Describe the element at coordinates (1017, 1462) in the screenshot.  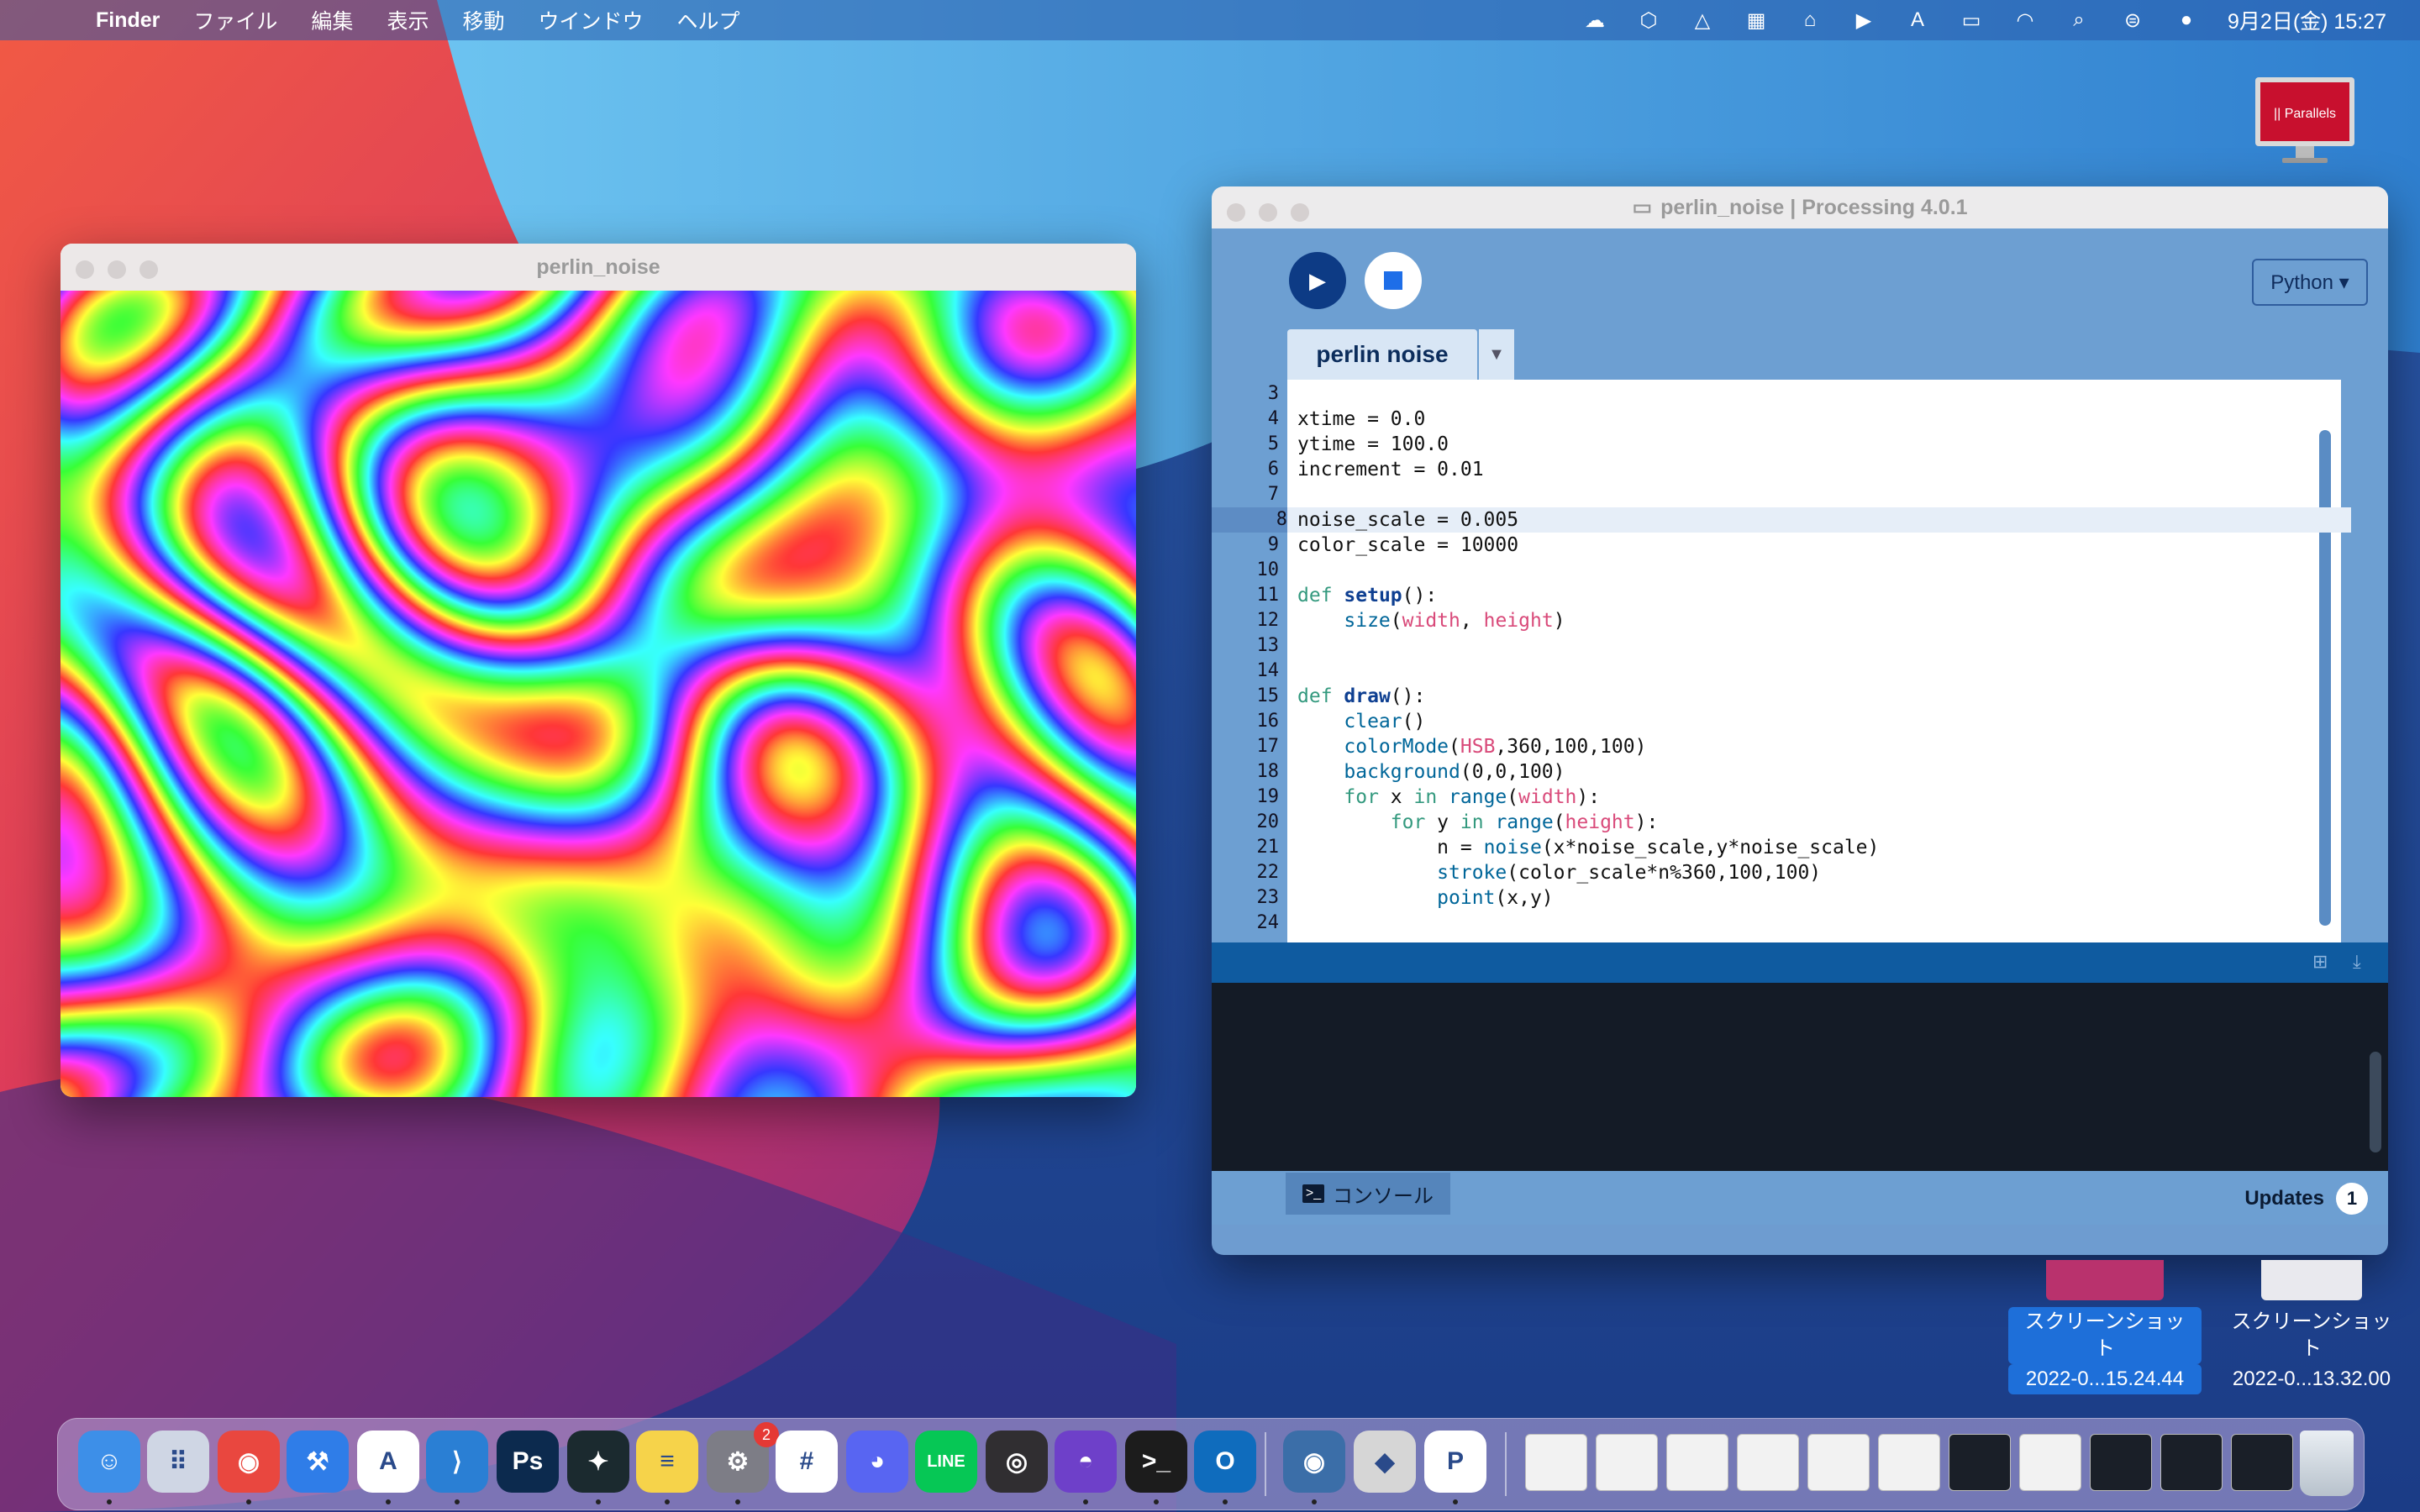
I see `dock-obs-icon: ◎` at that location.